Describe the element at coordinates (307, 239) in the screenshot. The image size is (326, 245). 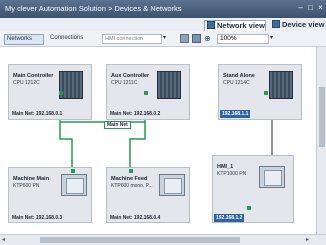
I see `scroll-right-icon: ▸` at that location.